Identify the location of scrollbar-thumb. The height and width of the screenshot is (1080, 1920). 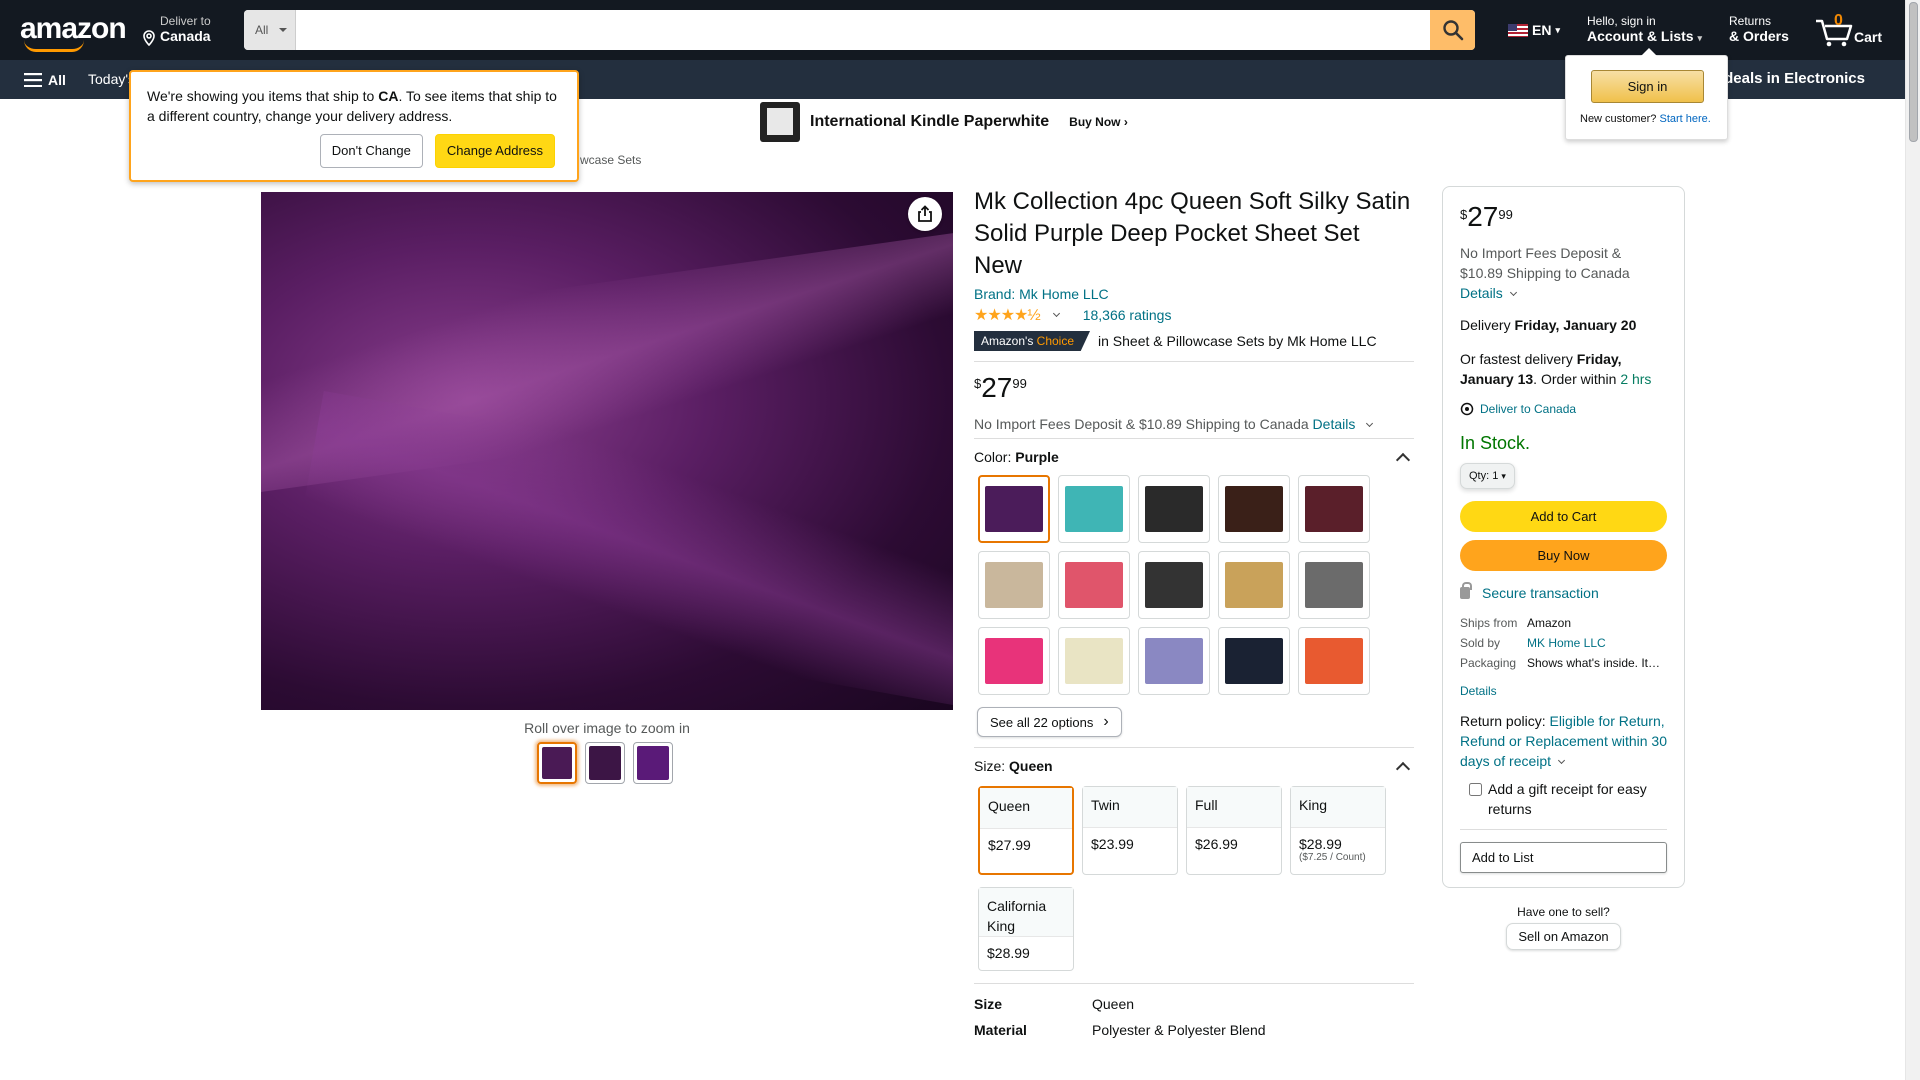
(1913, 72).